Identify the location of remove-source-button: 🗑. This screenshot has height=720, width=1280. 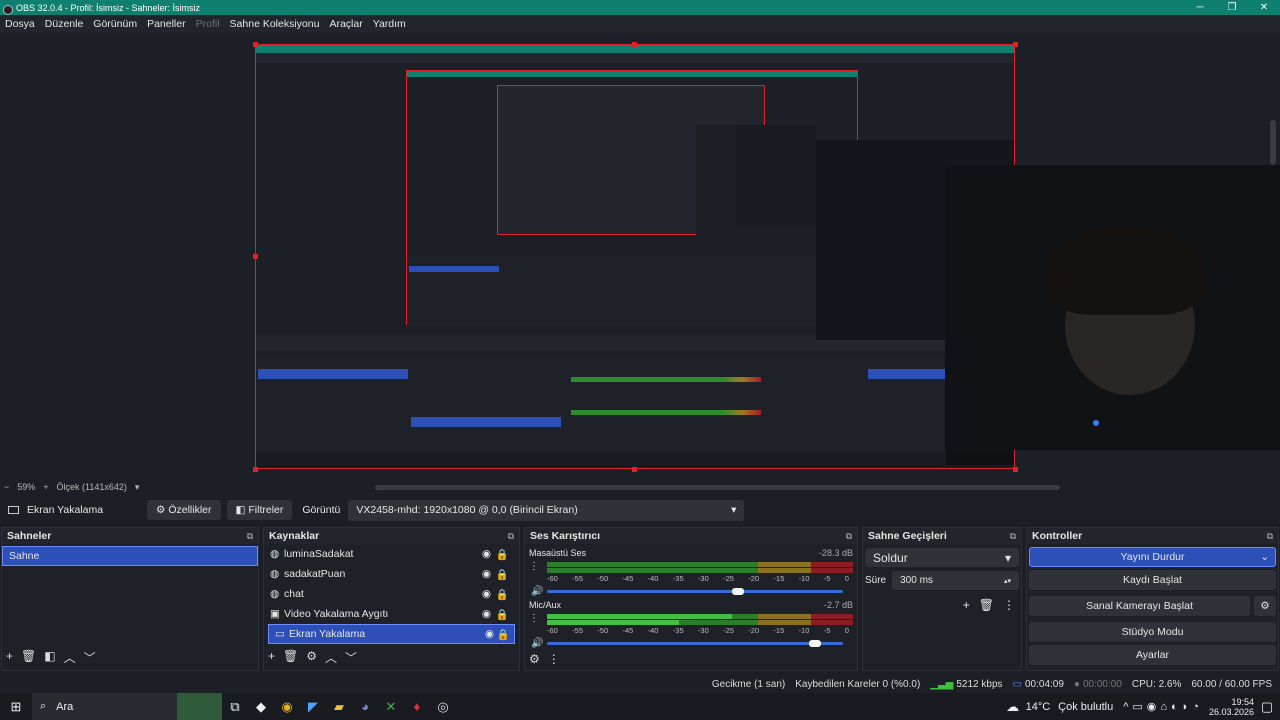
(290, 657).